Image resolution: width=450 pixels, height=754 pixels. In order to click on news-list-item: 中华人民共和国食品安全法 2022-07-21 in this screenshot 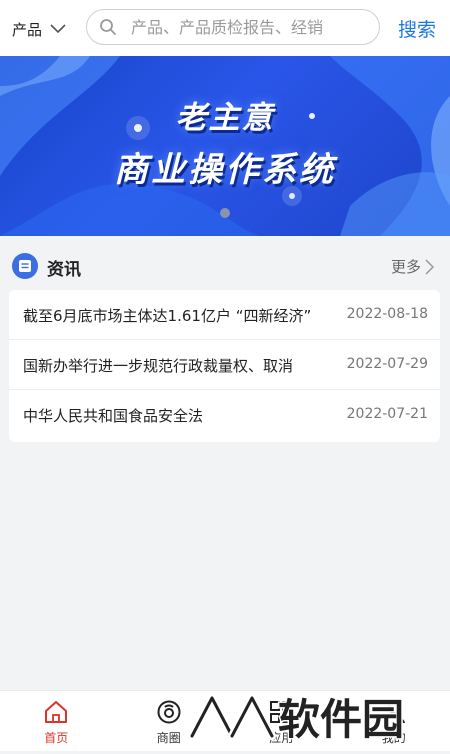, I will do `click(224, 415)`.